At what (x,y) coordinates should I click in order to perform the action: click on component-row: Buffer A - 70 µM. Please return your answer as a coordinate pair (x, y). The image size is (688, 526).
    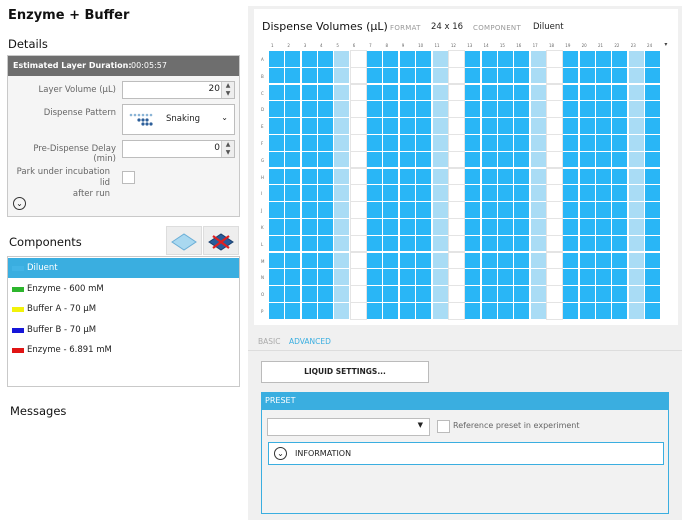
    Looking at the image, I should click on (123, 309).